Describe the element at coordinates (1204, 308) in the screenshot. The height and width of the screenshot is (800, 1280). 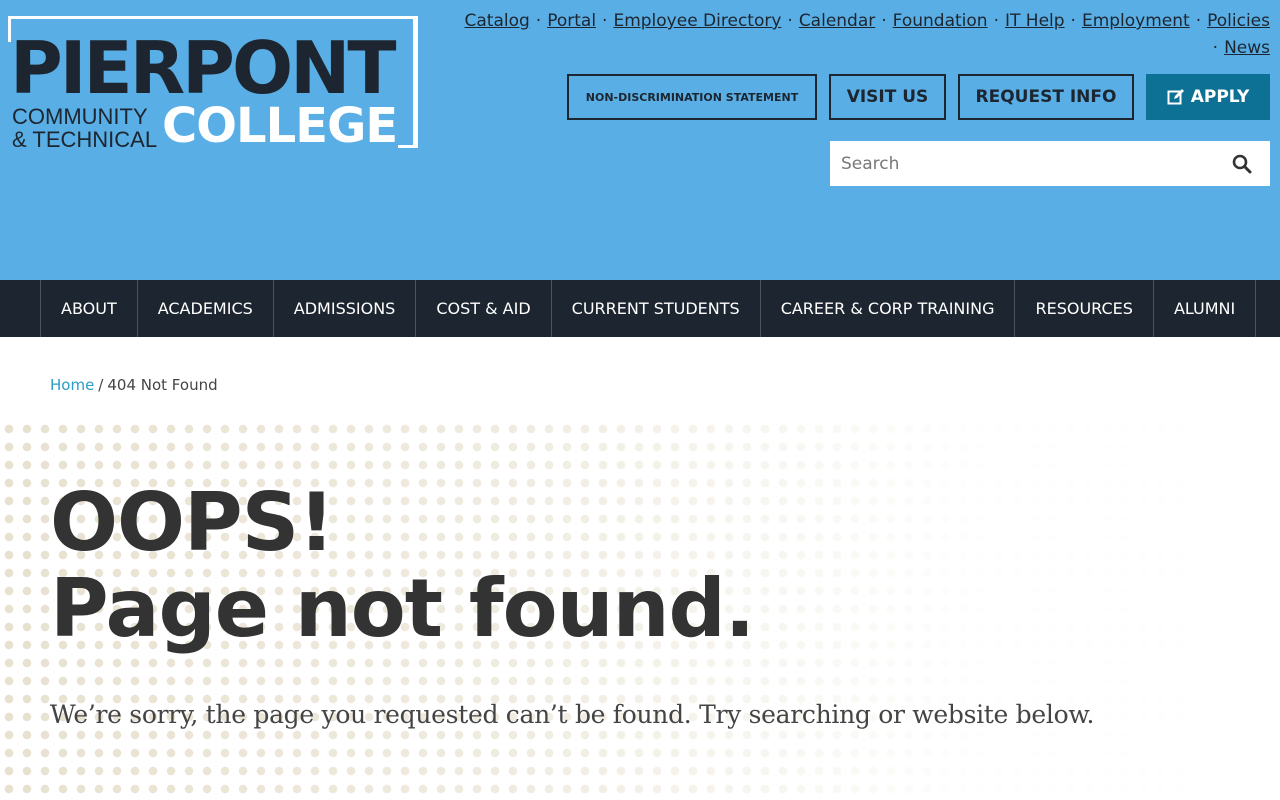
I see `nav-item-alumni: ALUMNI` at that location.